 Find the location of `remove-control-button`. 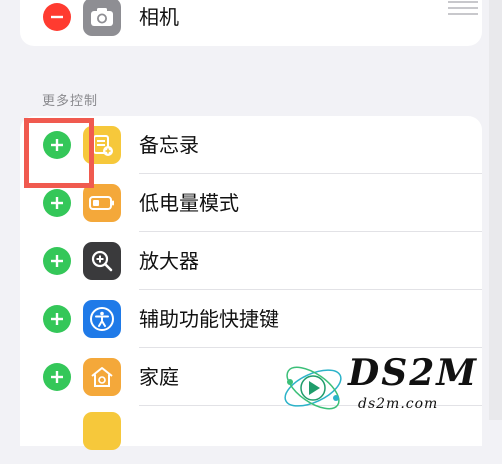

remove-control-button is located at coordinates (57, 17).